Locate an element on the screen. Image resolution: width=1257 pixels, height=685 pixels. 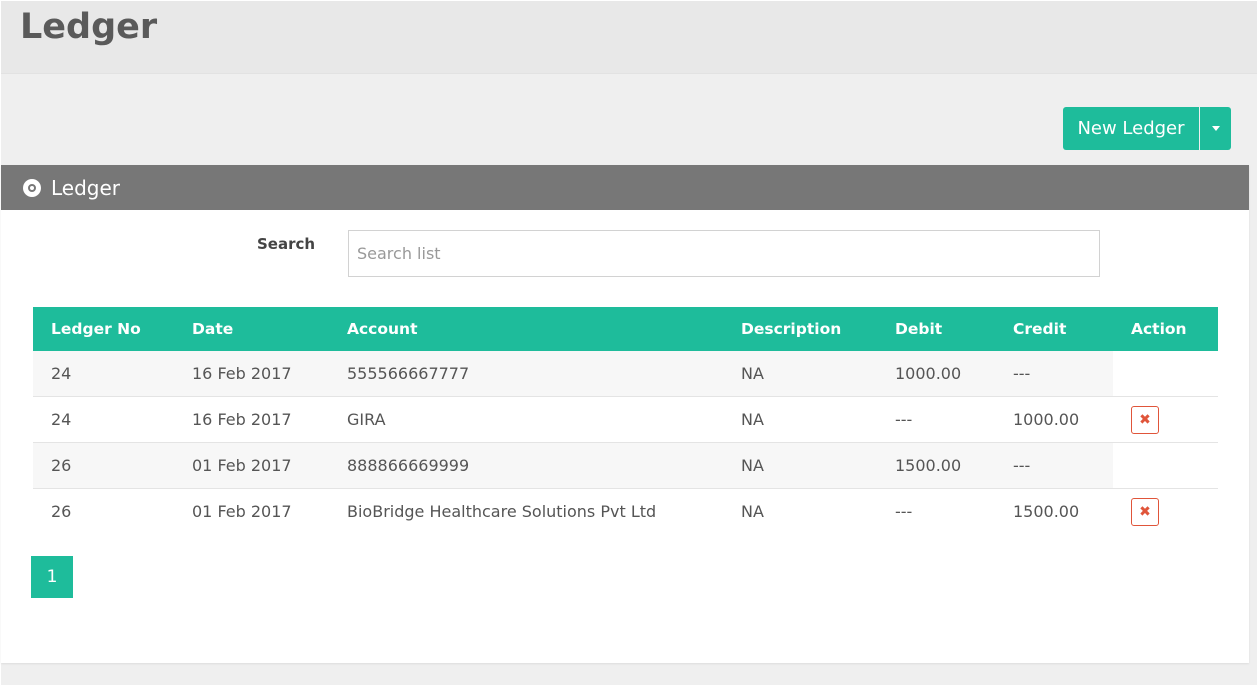
column-header-description: Description is located at coordinates (800, 329).